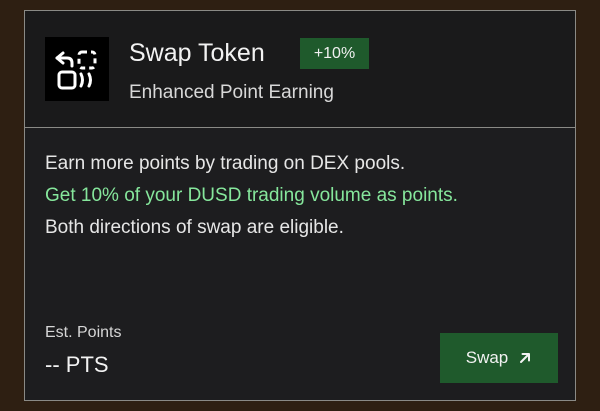  I want to click on arrow-up-right-icon, so click(525, 358).